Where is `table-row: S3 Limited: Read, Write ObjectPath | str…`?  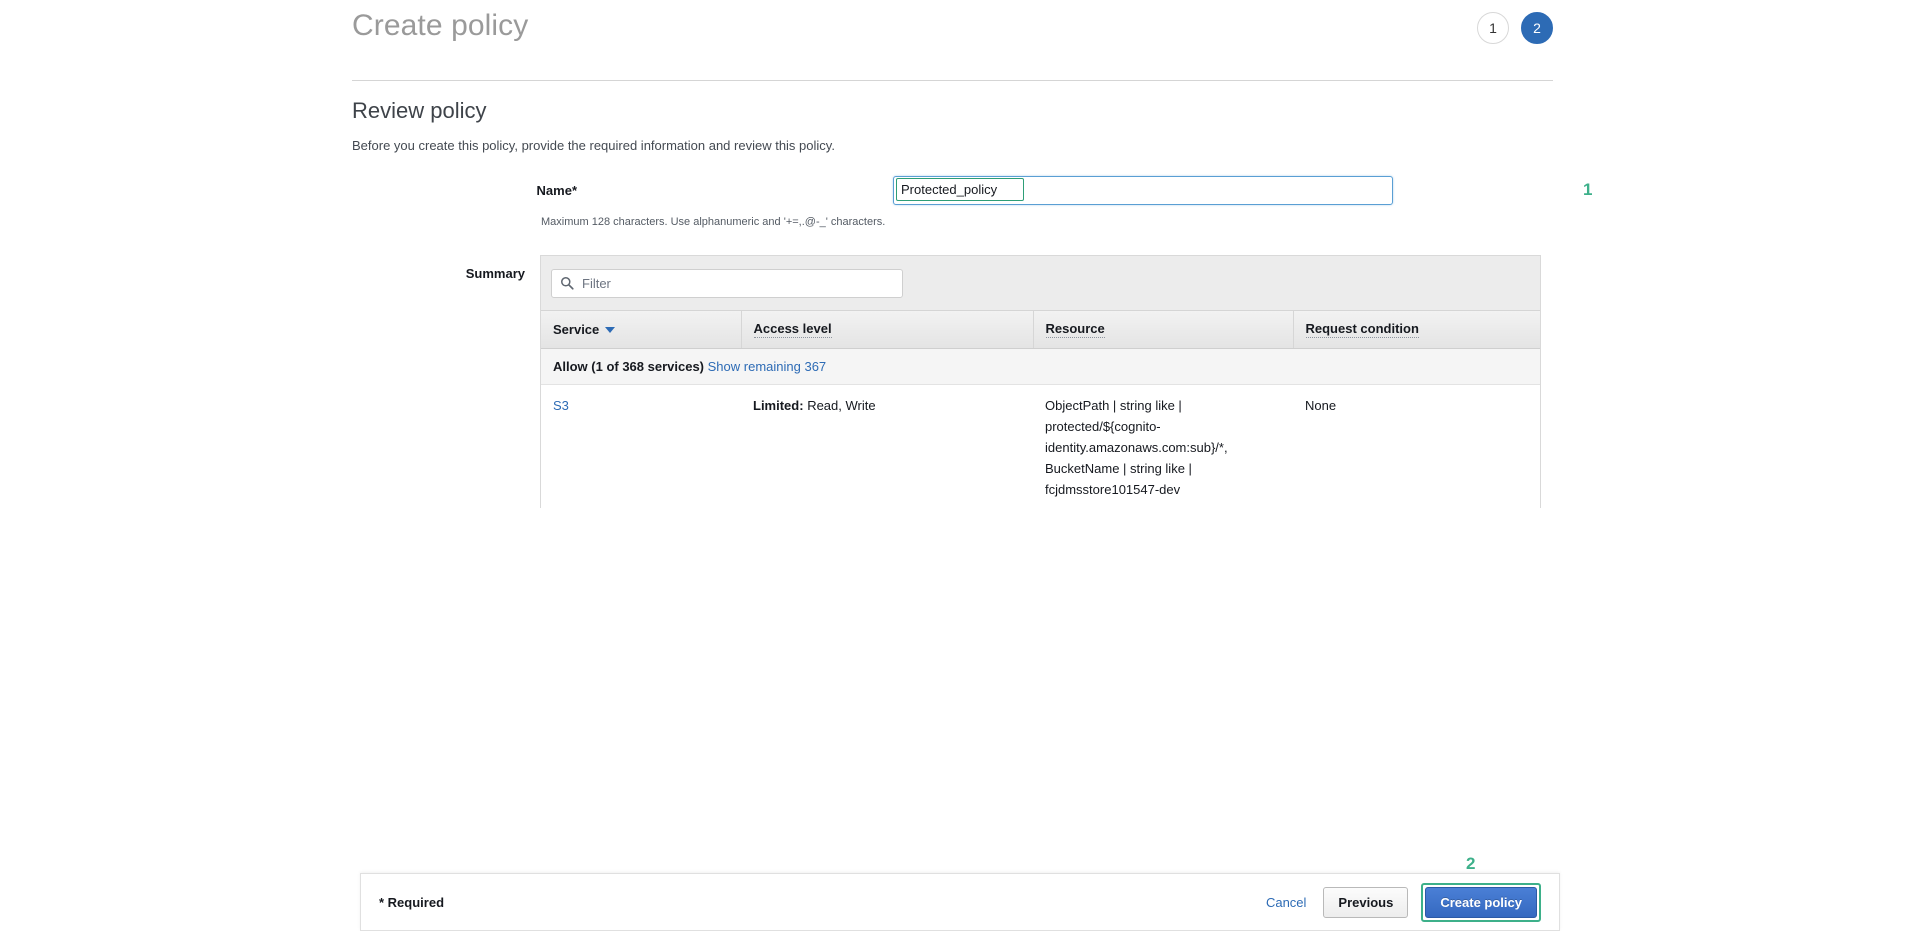 table-row: S3 Limited: Read, Write ObjectPath | str… is located at coordinates (1040, 447).